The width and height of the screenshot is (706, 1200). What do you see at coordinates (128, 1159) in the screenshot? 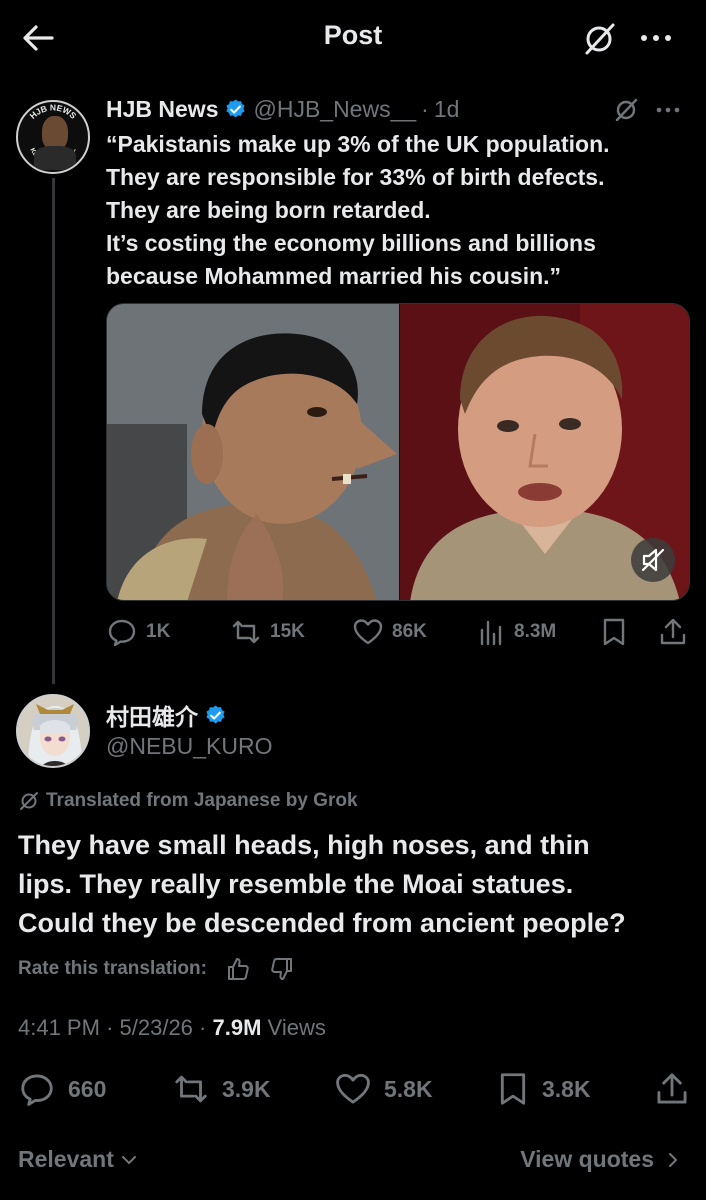
I see `chevron-down-icon` at bounding box center [128, 1159].